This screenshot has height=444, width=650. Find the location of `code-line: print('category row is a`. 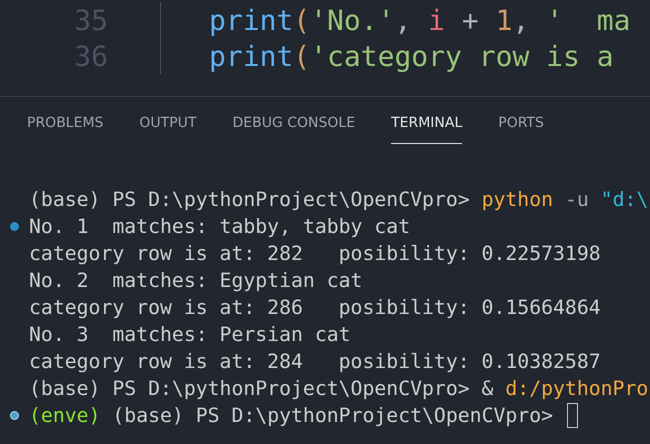

code-line: print('category row is a is located at coordinates (411, 56).